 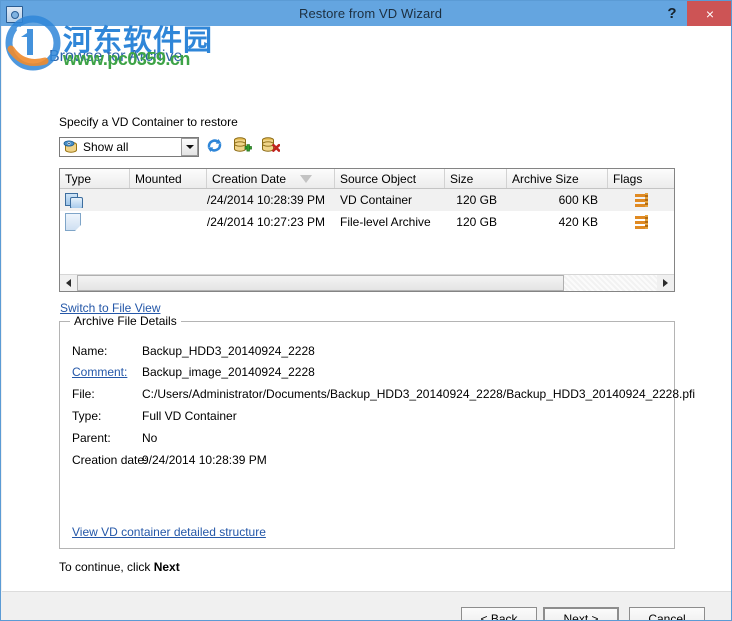 I want to click on help-button: ?, so click(x=672, y=13).